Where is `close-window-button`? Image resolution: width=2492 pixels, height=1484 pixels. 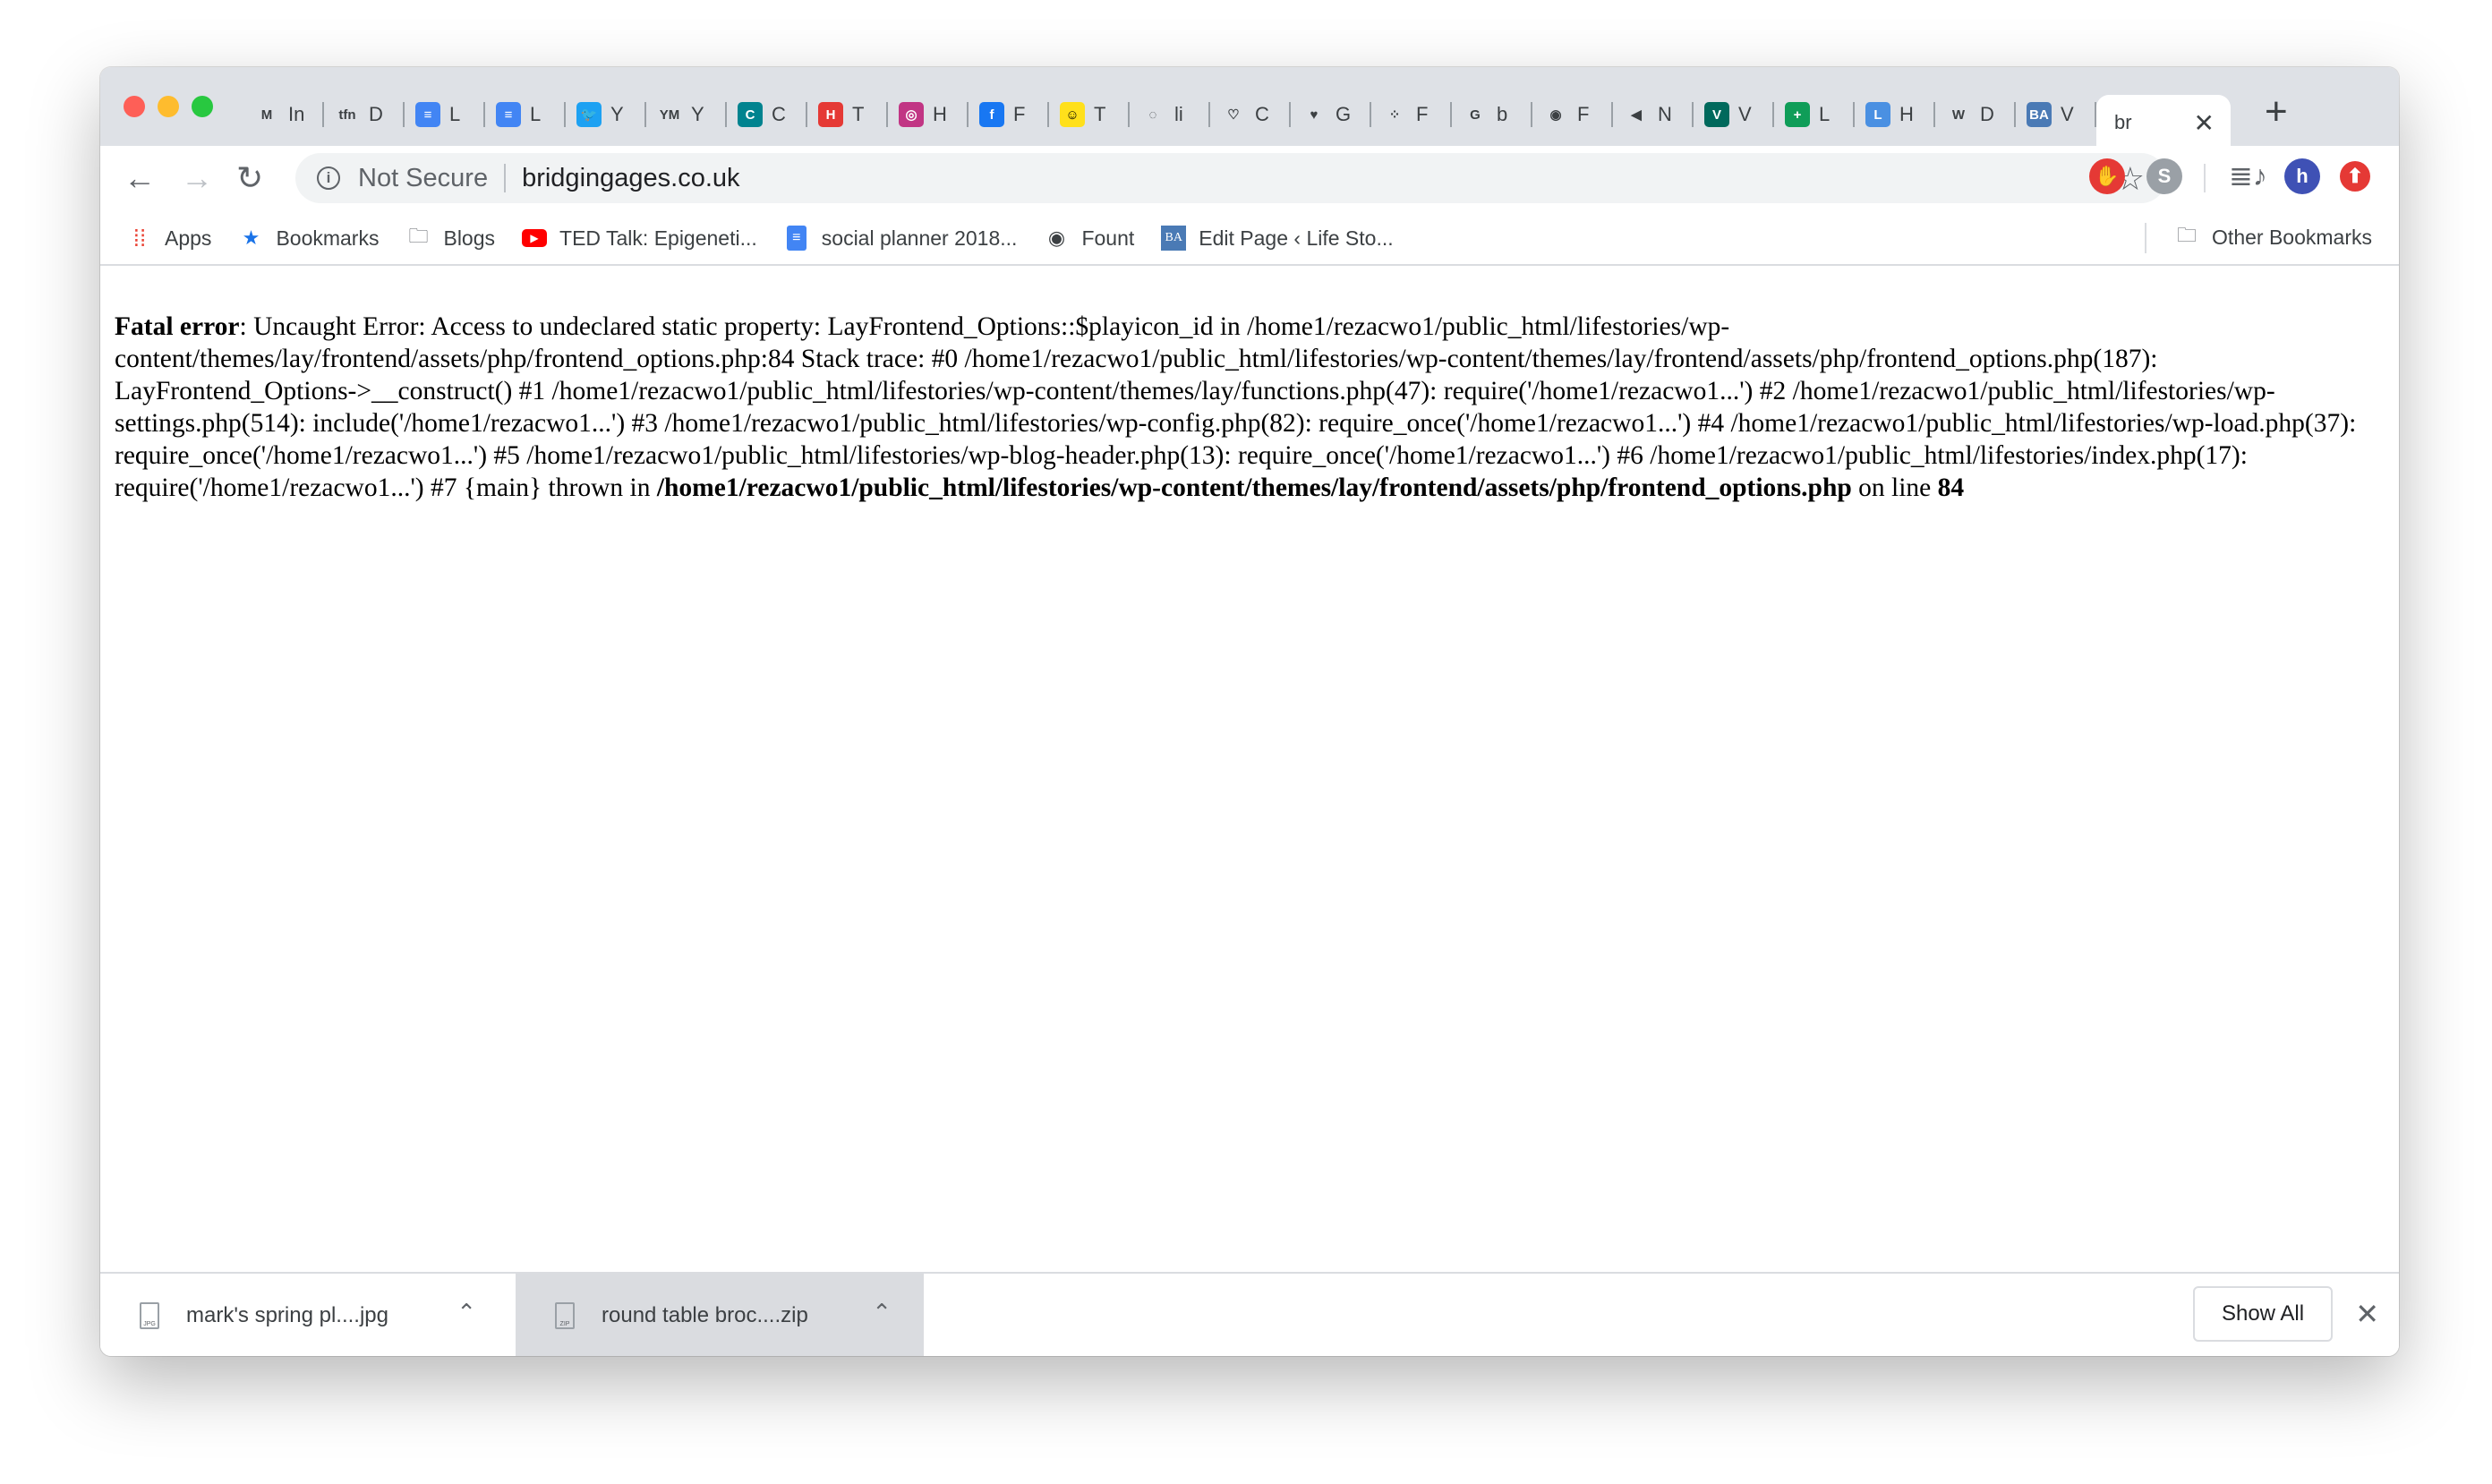 close-window-button is located at coordinates (134, 106).